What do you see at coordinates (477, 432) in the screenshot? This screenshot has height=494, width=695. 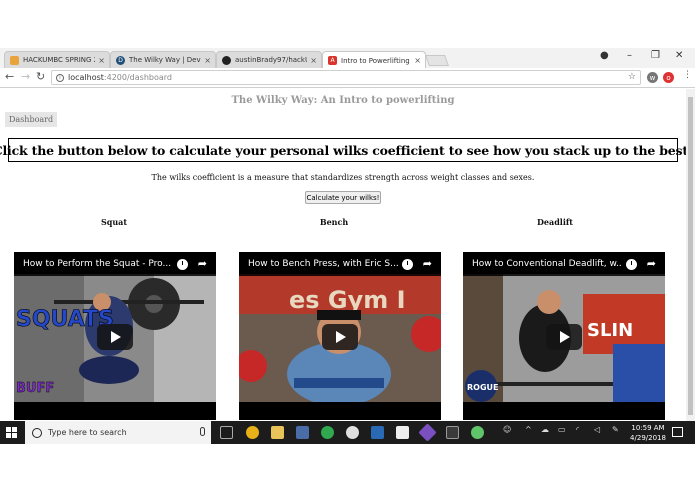 I see `app-green-icon` at bounding box center [477, 432].